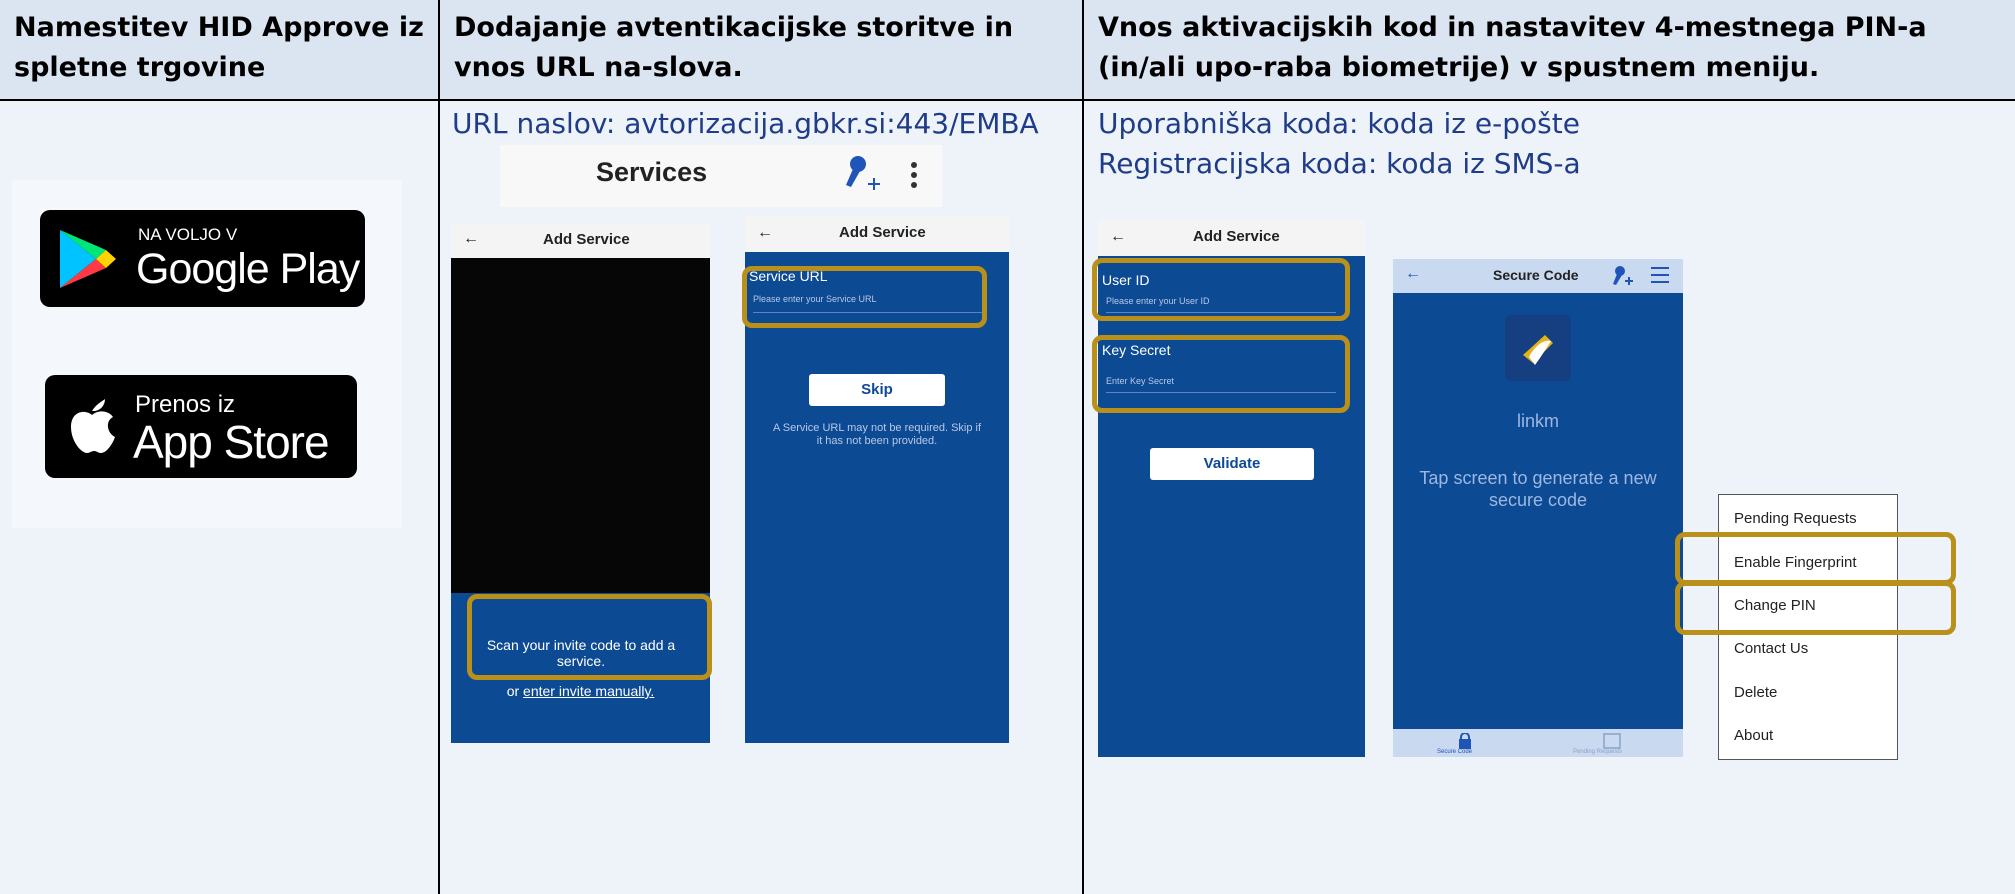 Image resolution: width=2015 pixels, height=894 pixels. What do you see at coordinates (1753, 735) in the screenshot?
I see `menu-item-about: About` at bounding box center [1753, 735].